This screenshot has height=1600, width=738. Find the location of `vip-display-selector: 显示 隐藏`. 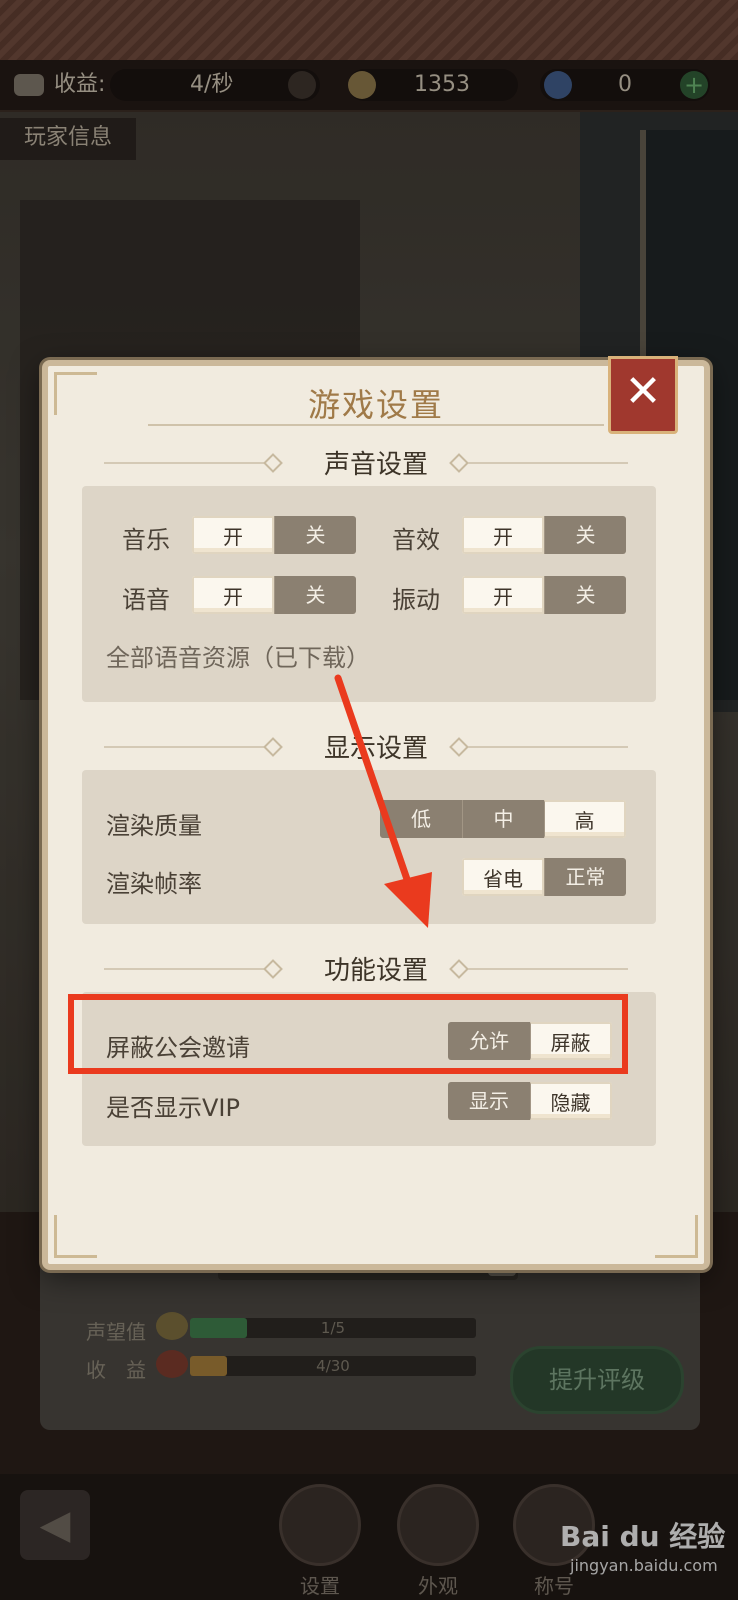

vip-display-selector: 显示 隐藏 is located at coordinates (530, 1101).